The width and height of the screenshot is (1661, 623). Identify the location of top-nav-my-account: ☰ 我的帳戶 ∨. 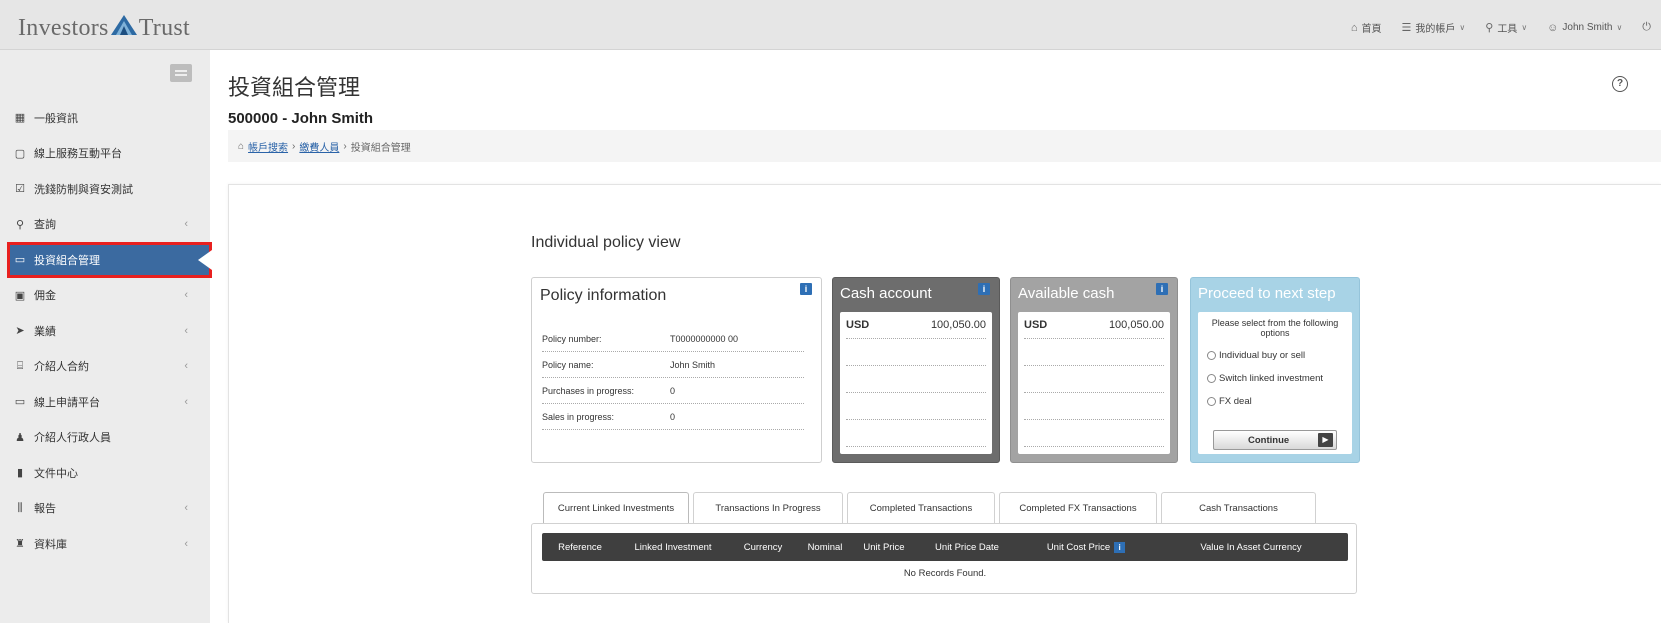
(1434, 27).